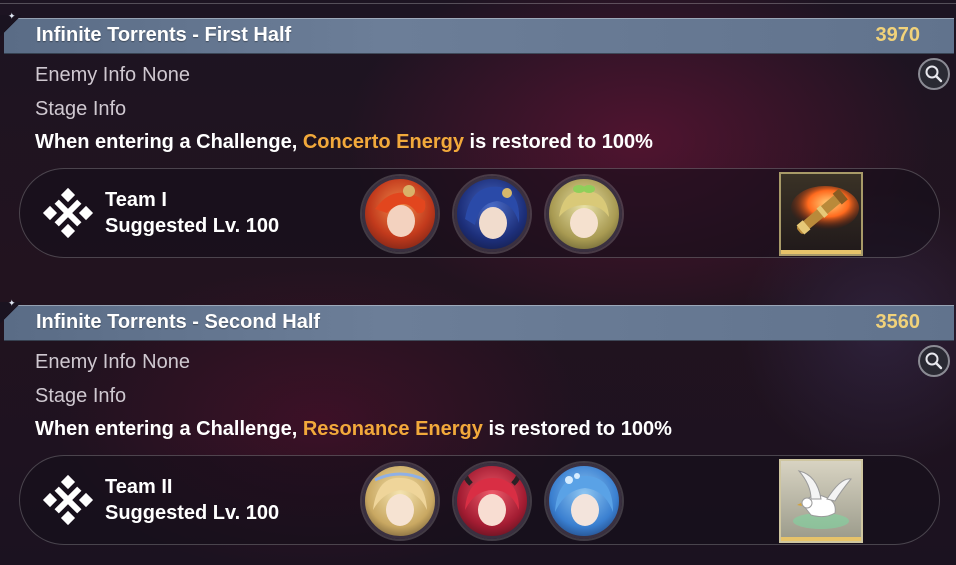  I want to click on stage-score: 3560, so click(898, 322).